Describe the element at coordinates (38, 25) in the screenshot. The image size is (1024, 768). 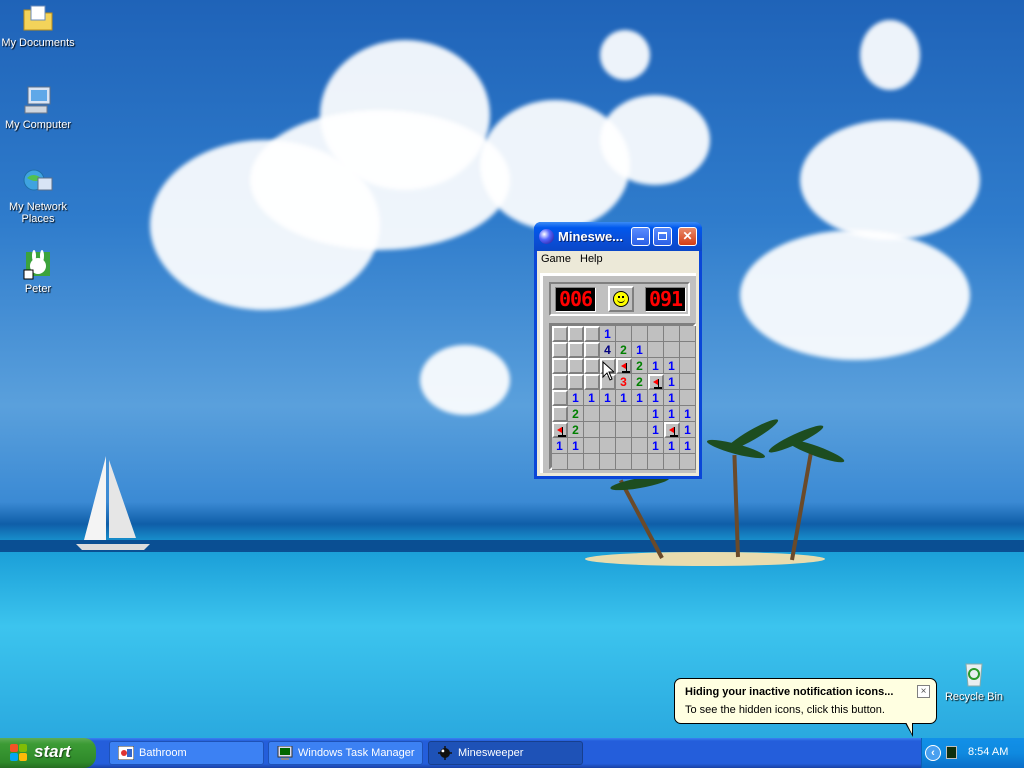
I see `desktop-icon-my-documents: My Documents` at that location.